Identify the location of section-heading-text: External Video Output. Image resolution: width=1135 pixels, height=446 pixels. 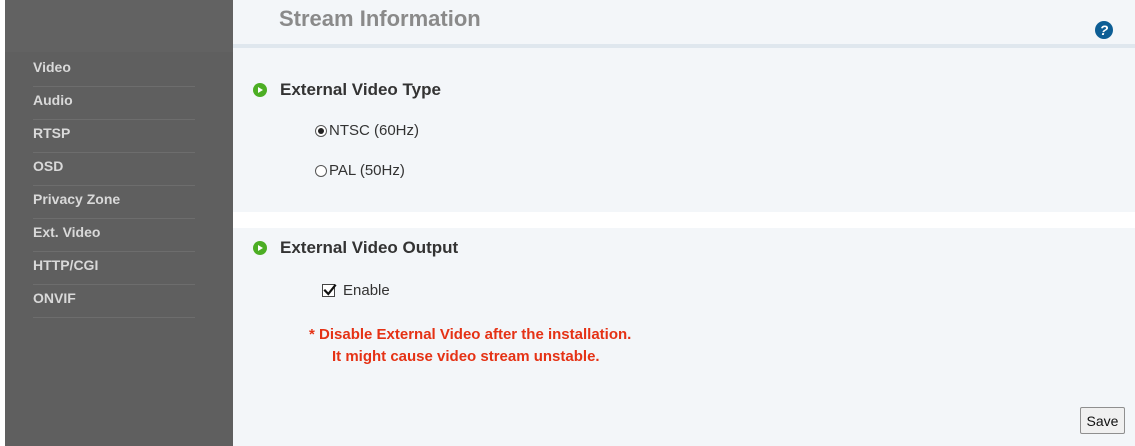
(369, 247).